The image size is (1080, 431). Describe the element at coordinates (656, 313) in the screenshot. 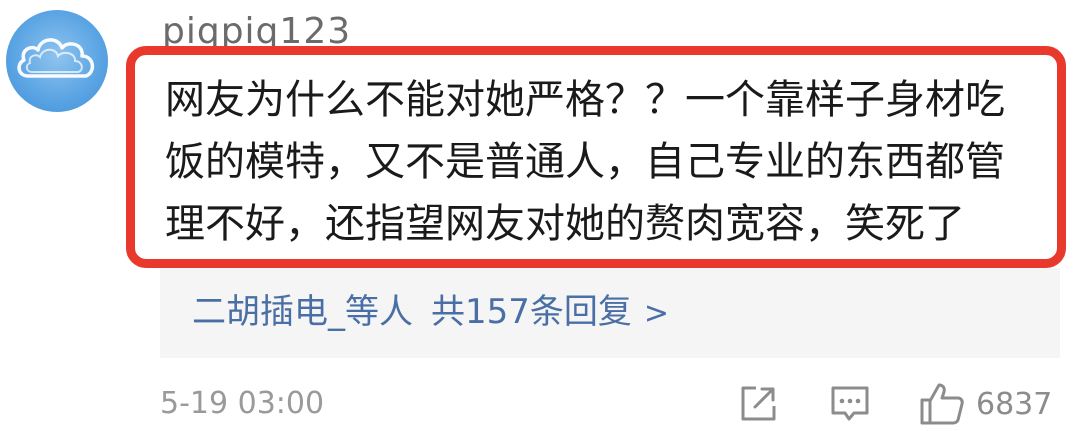

I see `chevron-right-icon: >` at that location.